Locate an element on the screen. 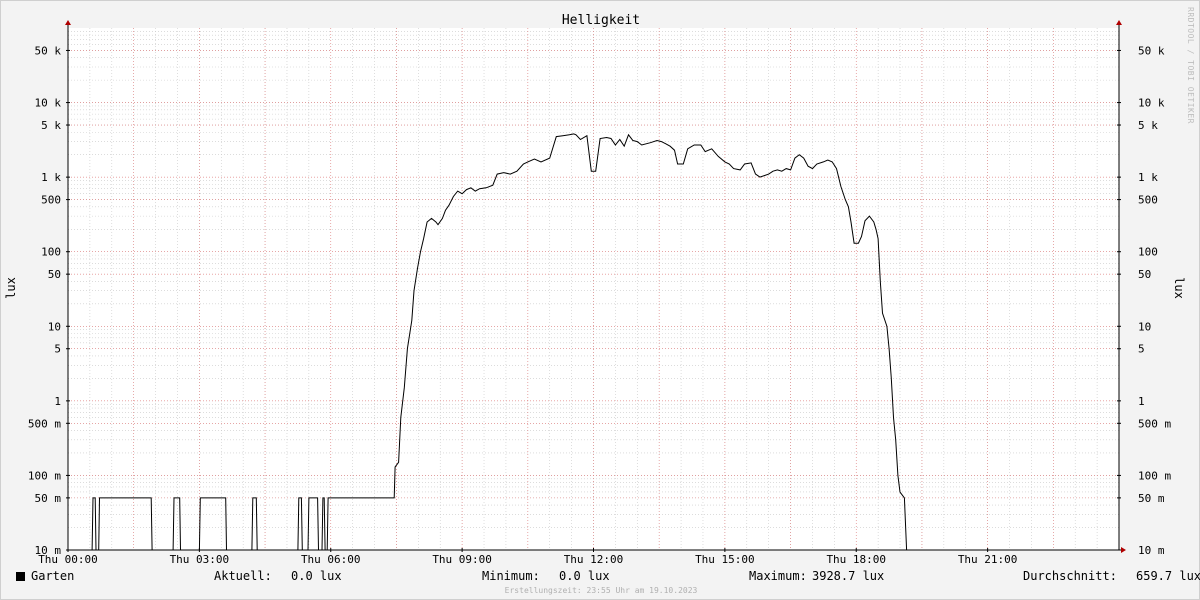 Image resolution: width=1200 pixels, height=600 pixels. y-tick-label-right: 10 is located at coordinates (1144, 326).